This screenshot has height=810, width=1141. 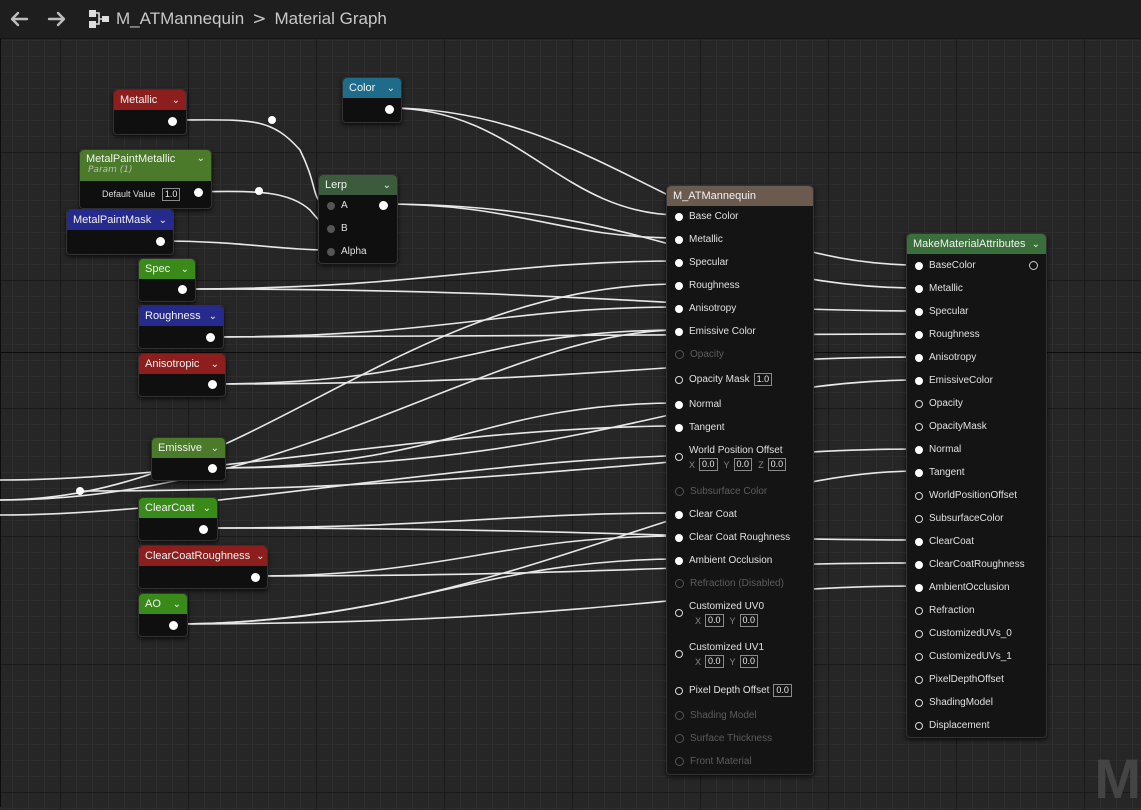 What do you see at coordinates (940, 472) in the screenshot?
I see `make-pin-tangent: Tangent` at bounding box center [940, 472].